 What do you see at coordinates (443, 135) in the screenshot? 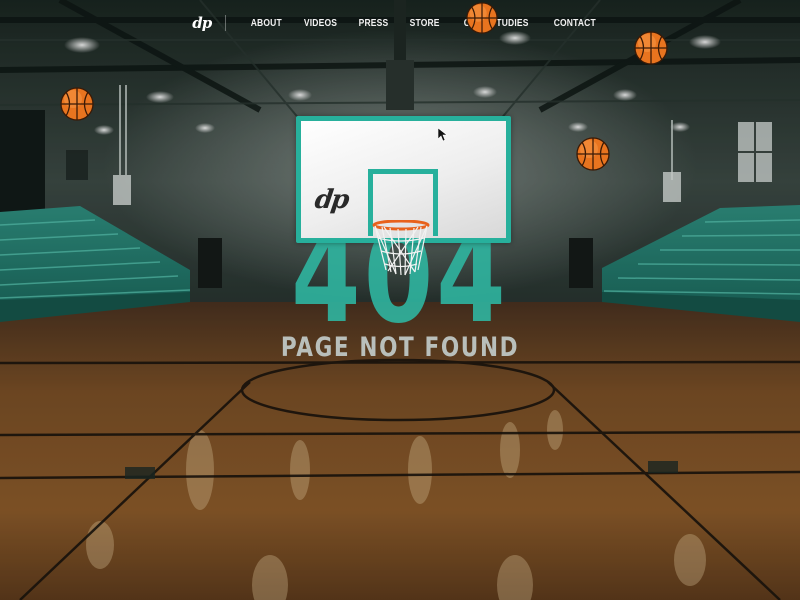
I see `cursor-icon` at bounding box center [443, 135].